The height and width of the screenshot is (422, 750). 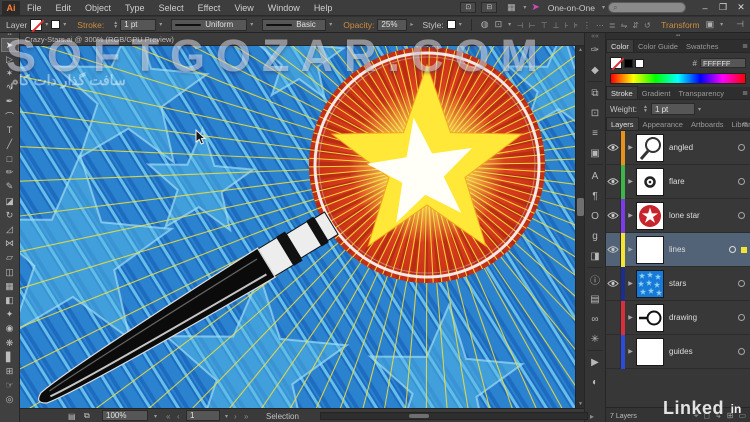 What do you see at coordinates (10, 144) in the screenshot?
I see `line-segment-tool: ╱` at bounding box center [10, 144].